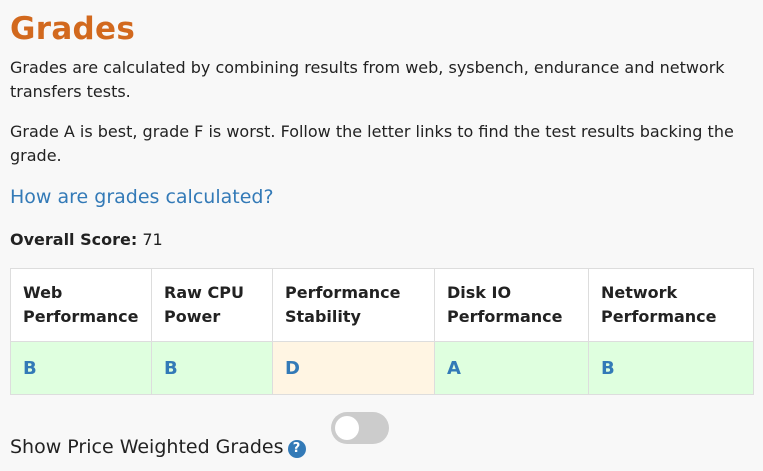  I want to click on cell-disk-io-performance: A, so click(511, 368).